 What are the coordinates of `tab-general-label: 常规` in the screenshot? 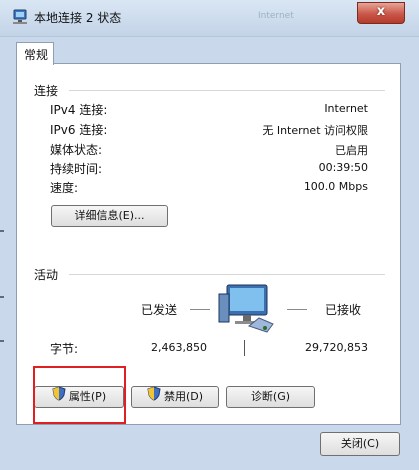 It's located at (36, 55).